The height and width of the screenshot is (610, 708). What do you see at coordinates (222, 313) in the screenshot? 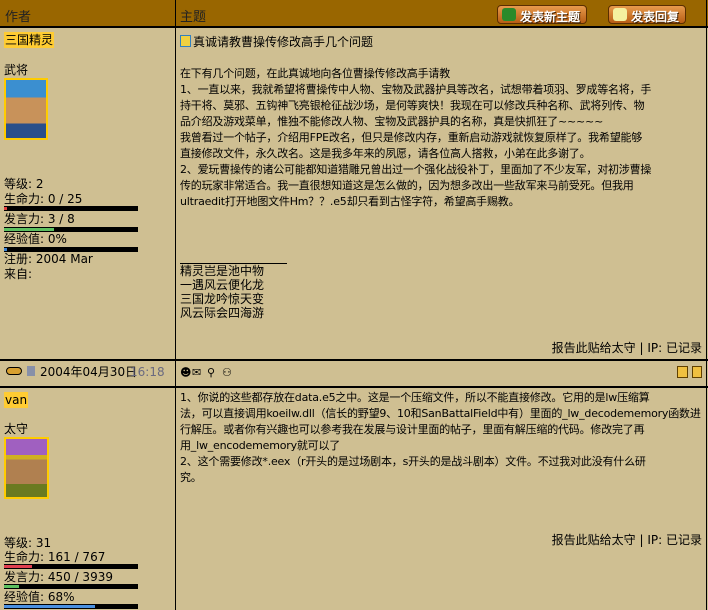
I see `signature-line: 风云际会四海游` at bounding box center [222, 313].